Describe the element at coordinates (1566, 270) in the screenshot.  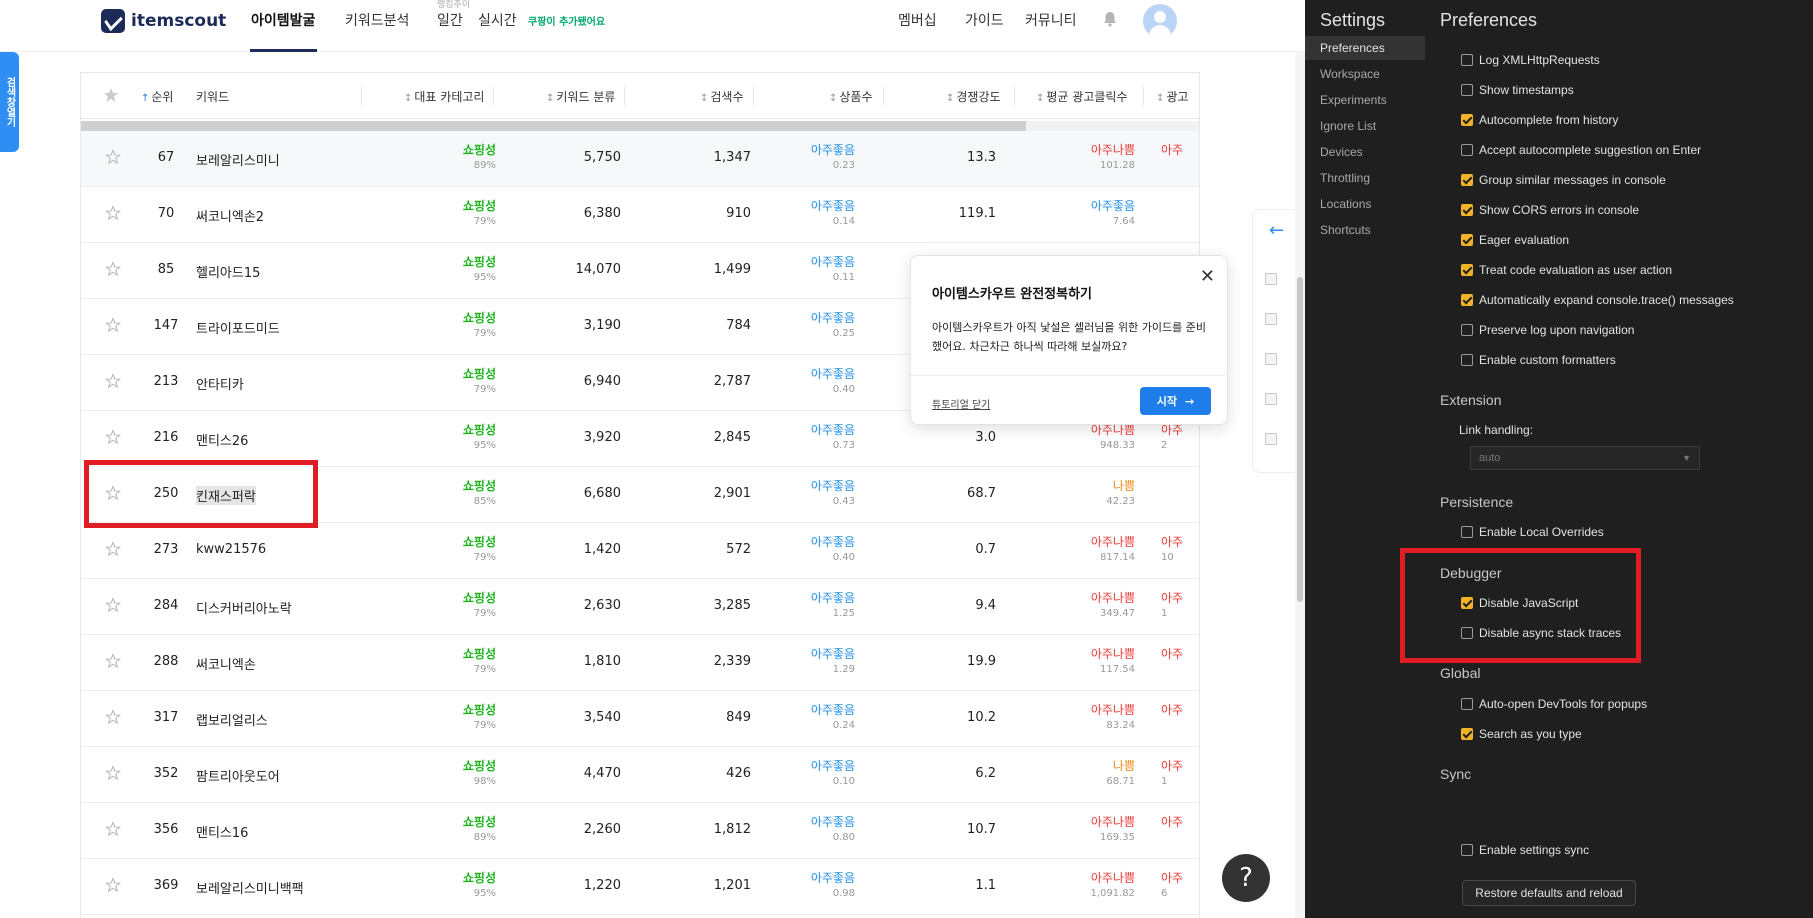
I see `setting-treat-code-evaluation-as-user-action: Treat code evaluation as user action` at that location.